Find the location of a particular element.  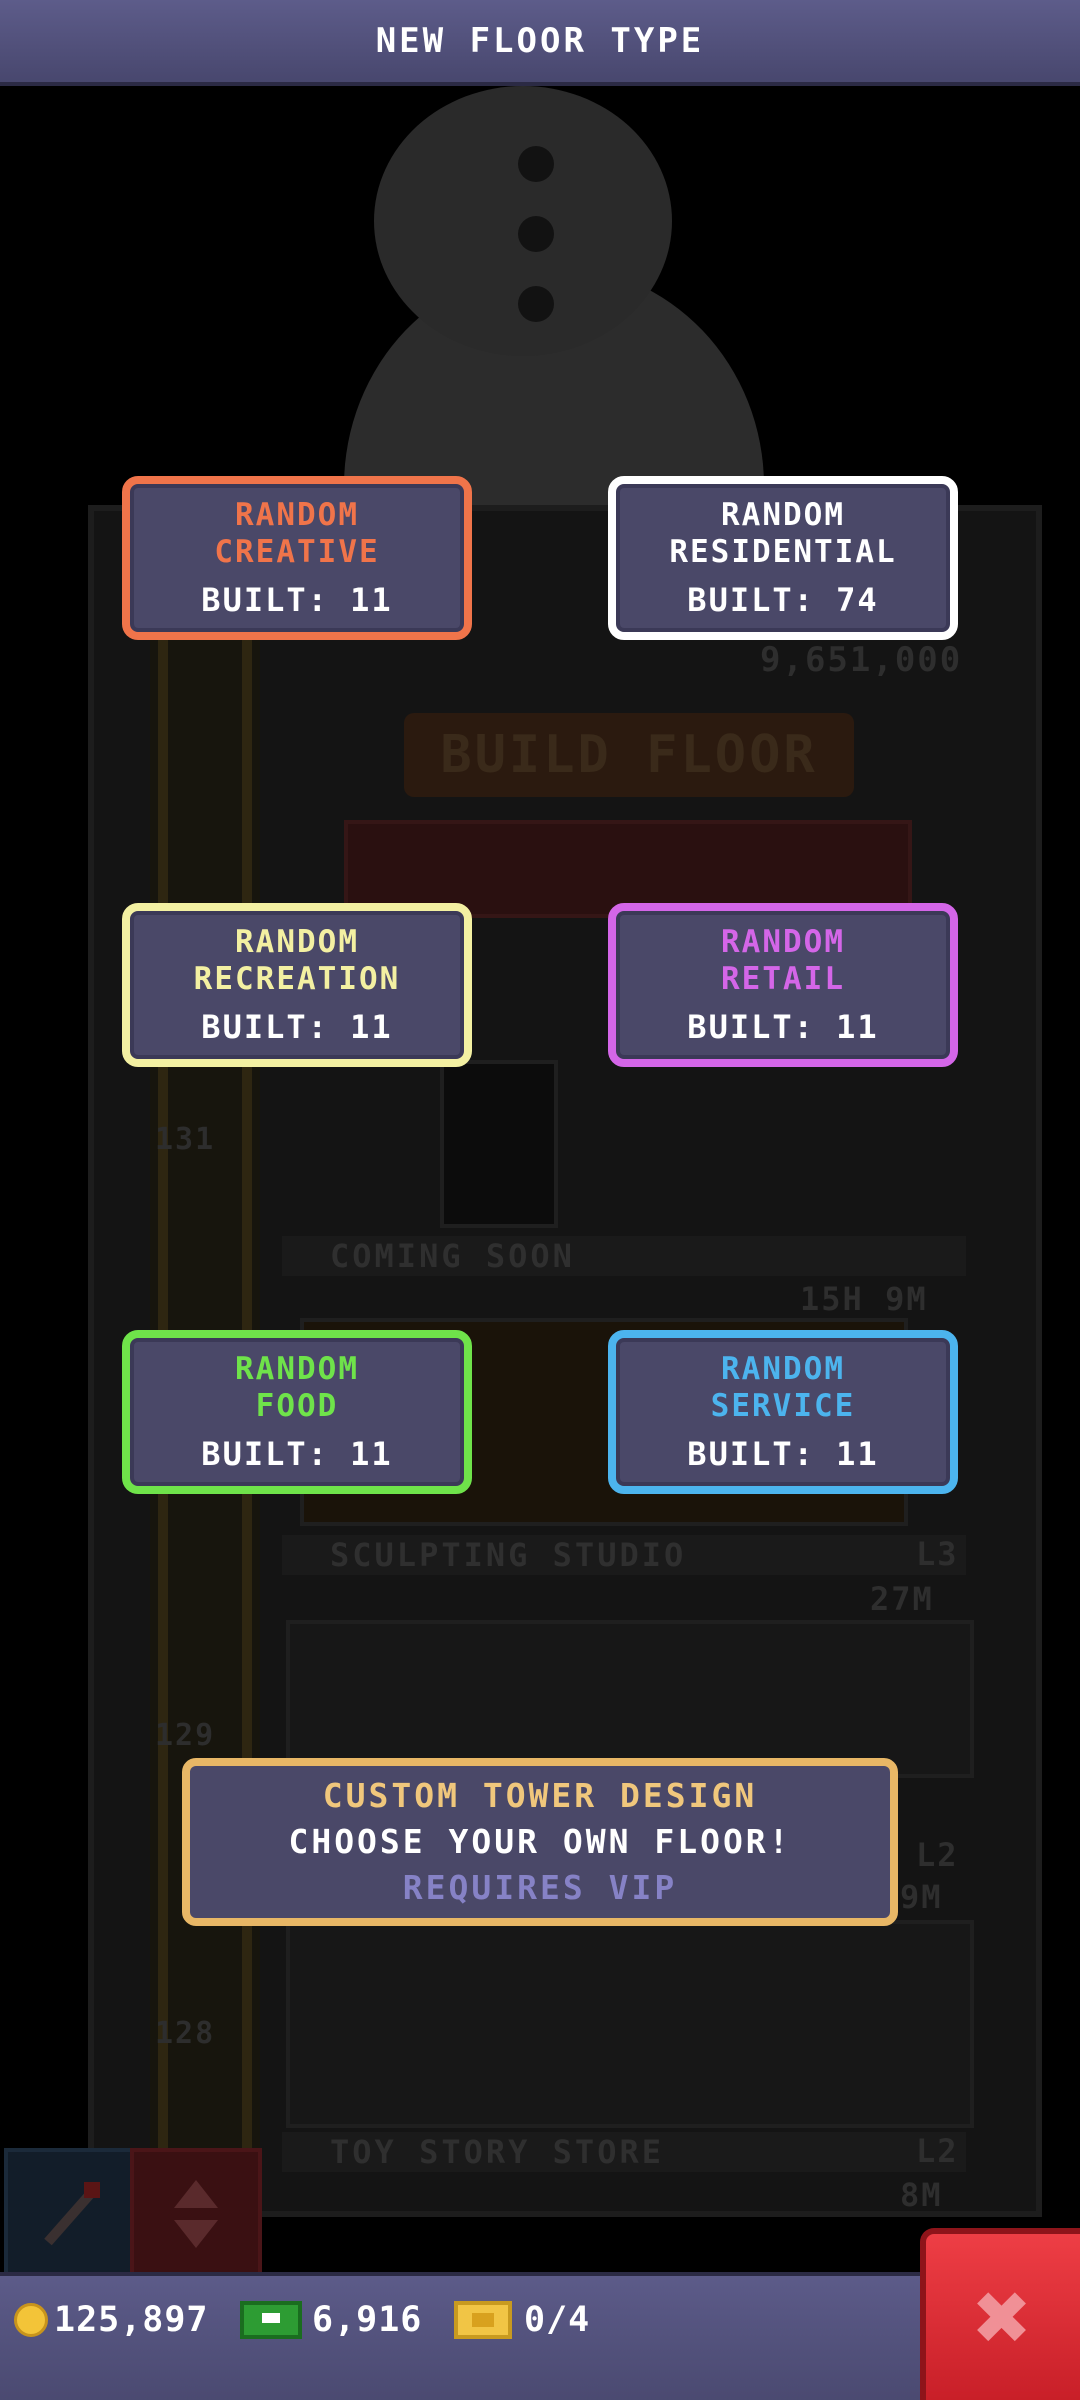

random-residential-button: RANDOM RESIDENTIAL BUILT: 74 is located at coordinates (783, 558).